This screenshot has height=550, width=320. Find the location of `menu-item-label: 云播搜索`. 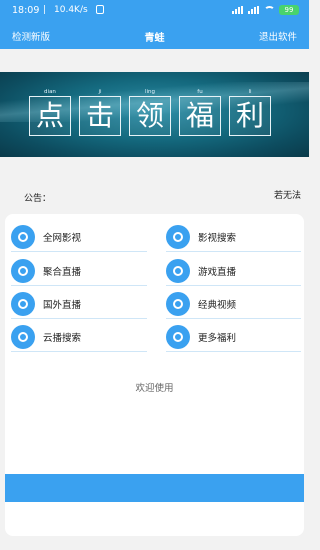

menu-item-label: 云播搜索 is located at coordinates (62, 338).